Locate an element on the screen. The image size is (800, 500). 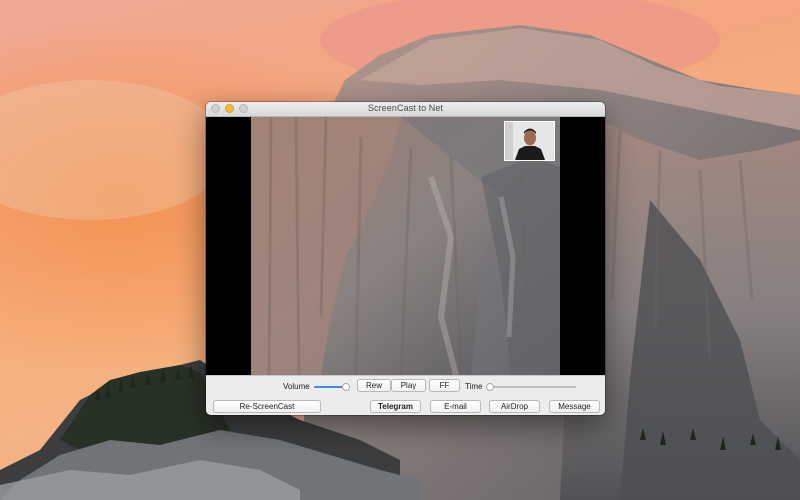
window-title: ScreenCast to Net is located at coordinates (405, 108).